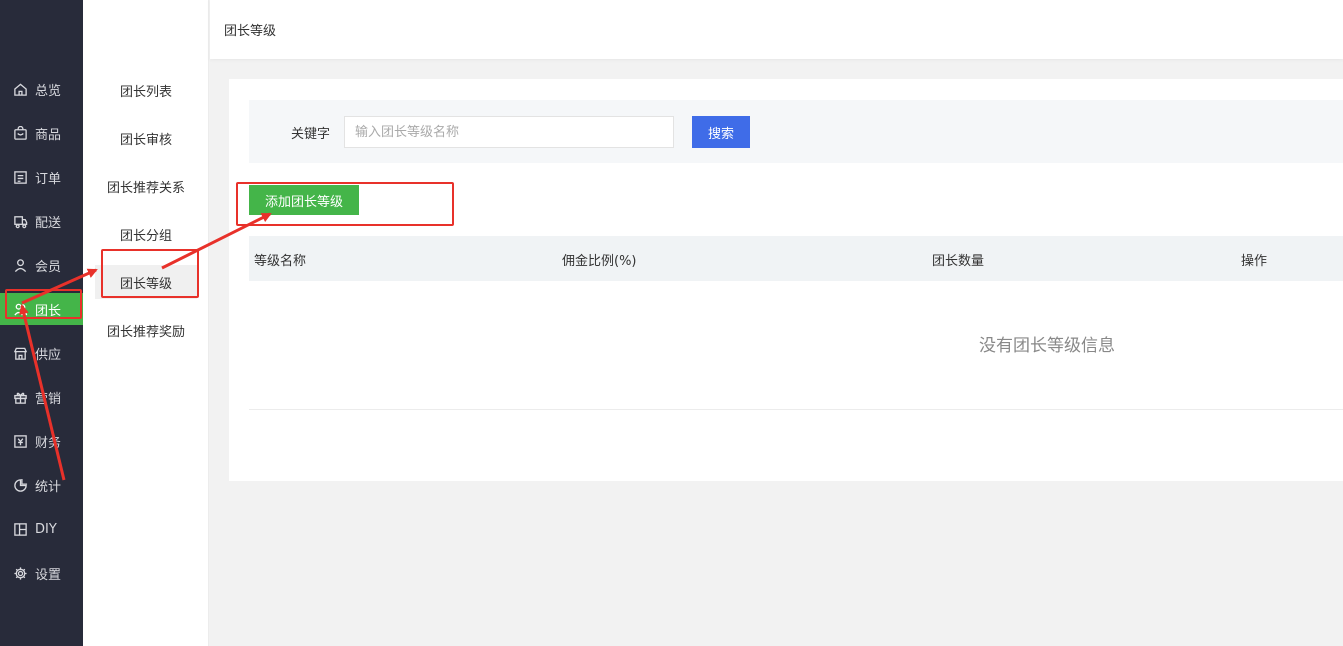  Describe the element at coordinates (20, 529) in the screenshot. I see `layout-icon` at that location.